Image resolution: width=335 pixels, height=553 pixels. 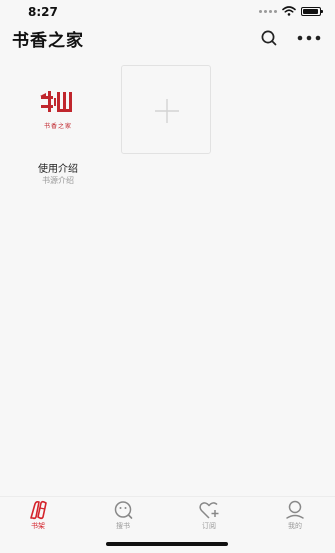 I want to click on tab-bookshelf: 书架, so click(x=38, y=516).